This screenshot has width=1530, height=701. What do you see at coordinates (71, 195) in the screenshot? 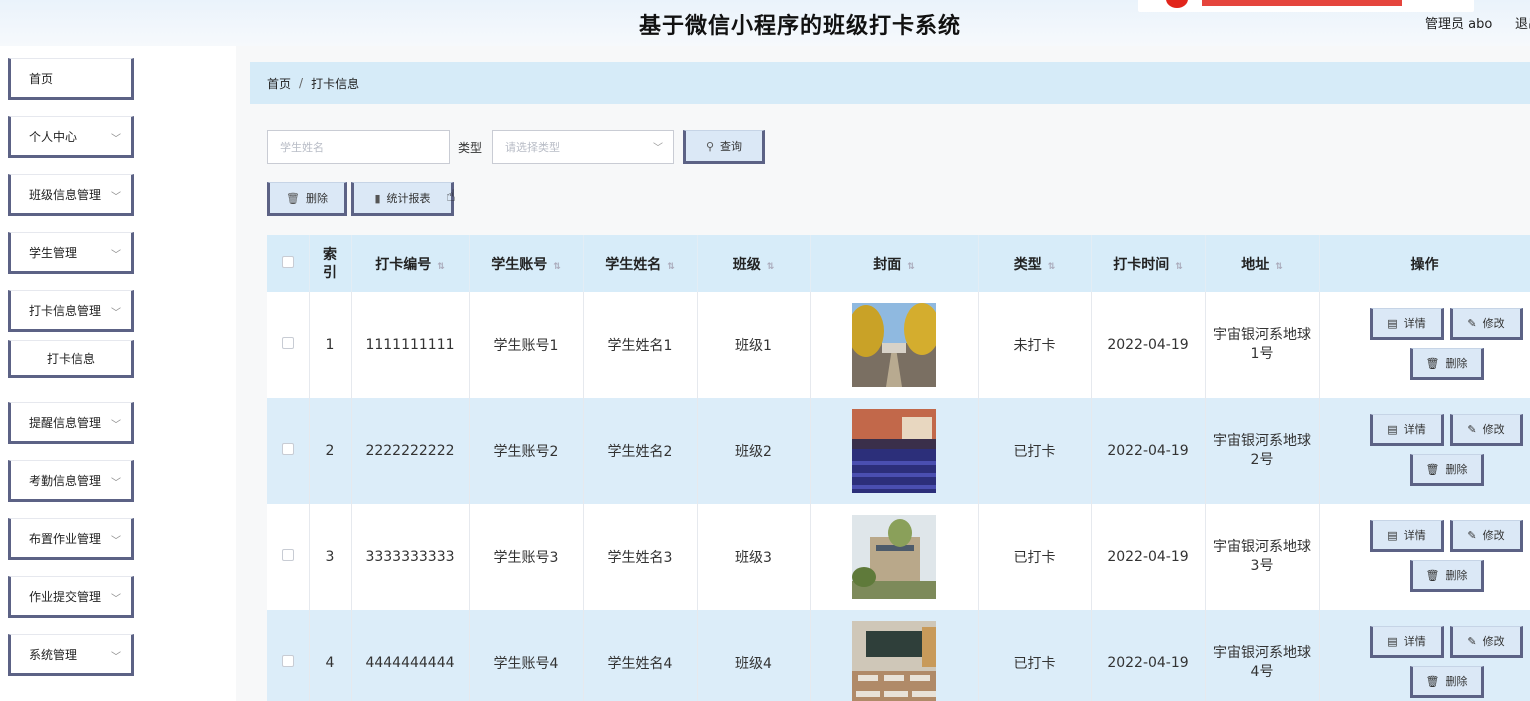
I see `sidebar-item-class-info: 班级信息管理 ﹀` at bounding box center [71, 195].